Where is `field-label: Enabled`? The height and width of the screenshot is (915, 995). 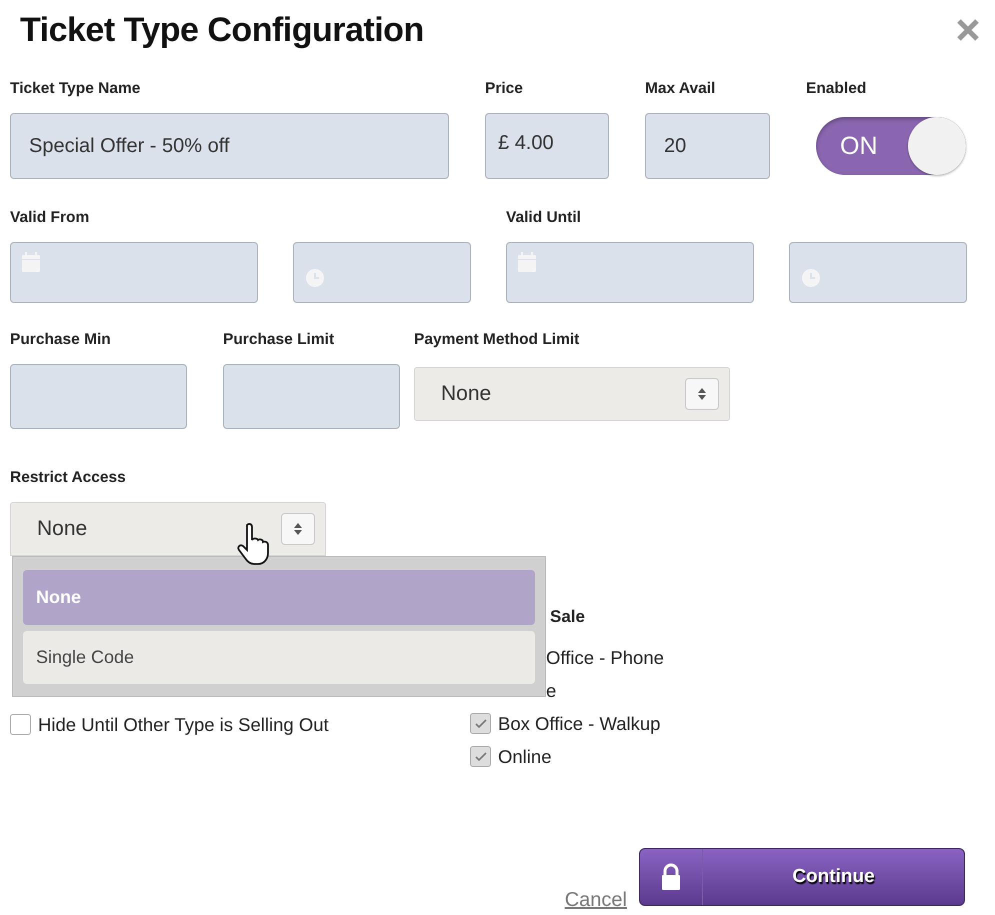 field-label: Enabled is located at coordinates (837, 89).